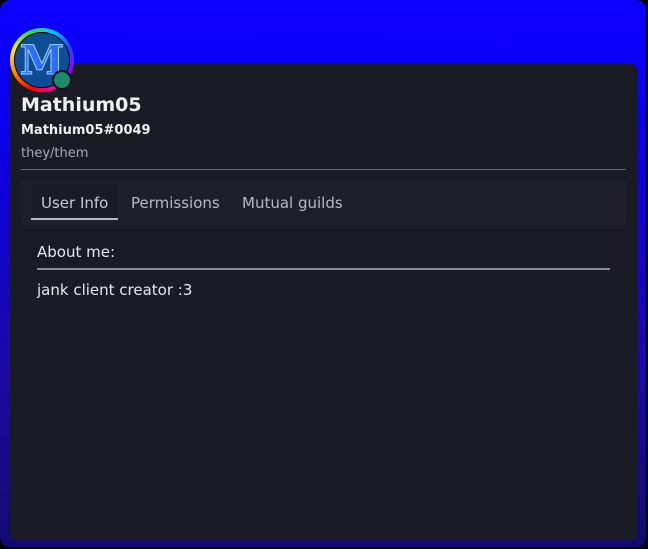 This screenshot has width=648, height=549. Describe the element at coordinates (292, 201) in the screenshot. I see `tab-mutual-guilds: Mutual guilds` at that location.